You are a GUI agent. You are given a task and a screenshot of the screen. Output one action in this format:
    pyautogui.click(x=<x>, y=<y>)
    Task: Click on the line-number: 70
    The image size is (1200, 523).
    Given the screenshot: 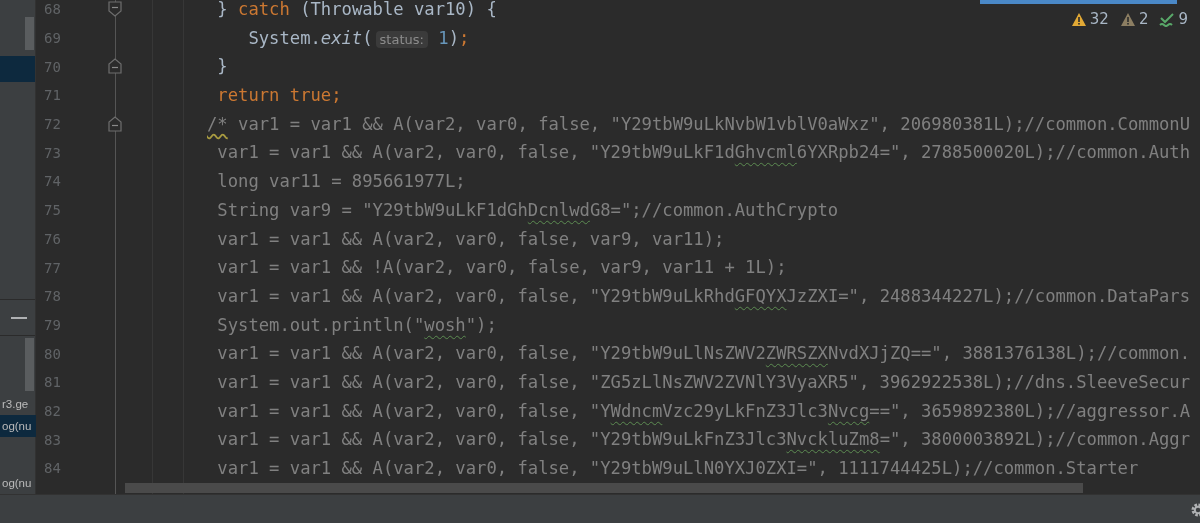 What is the action you would take?
    pyautogui.click(x=52, y=66)
    